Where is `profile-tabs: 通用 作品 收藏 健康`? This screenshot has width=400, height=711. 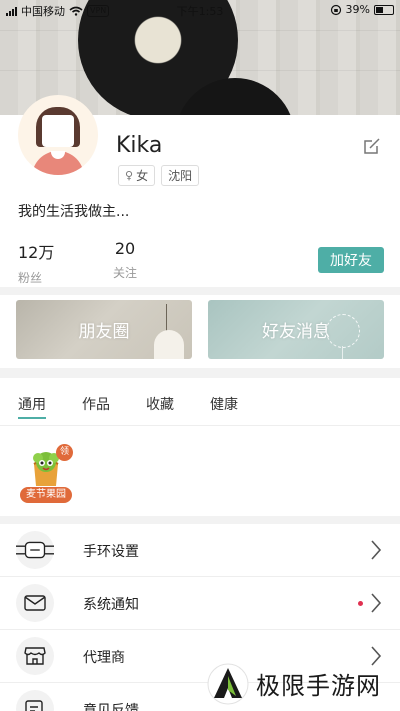 profile-tabs: 通用 作品 收藏 健康 is located at coordinates (200, 405).